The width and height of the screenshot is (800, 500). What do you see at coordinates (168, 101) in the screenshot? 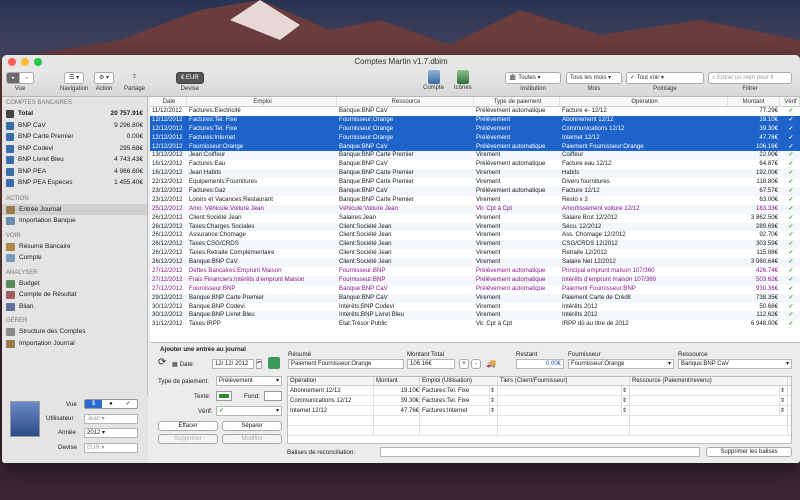
I see `column-header-0: Date` at bounding box center [168, 101].